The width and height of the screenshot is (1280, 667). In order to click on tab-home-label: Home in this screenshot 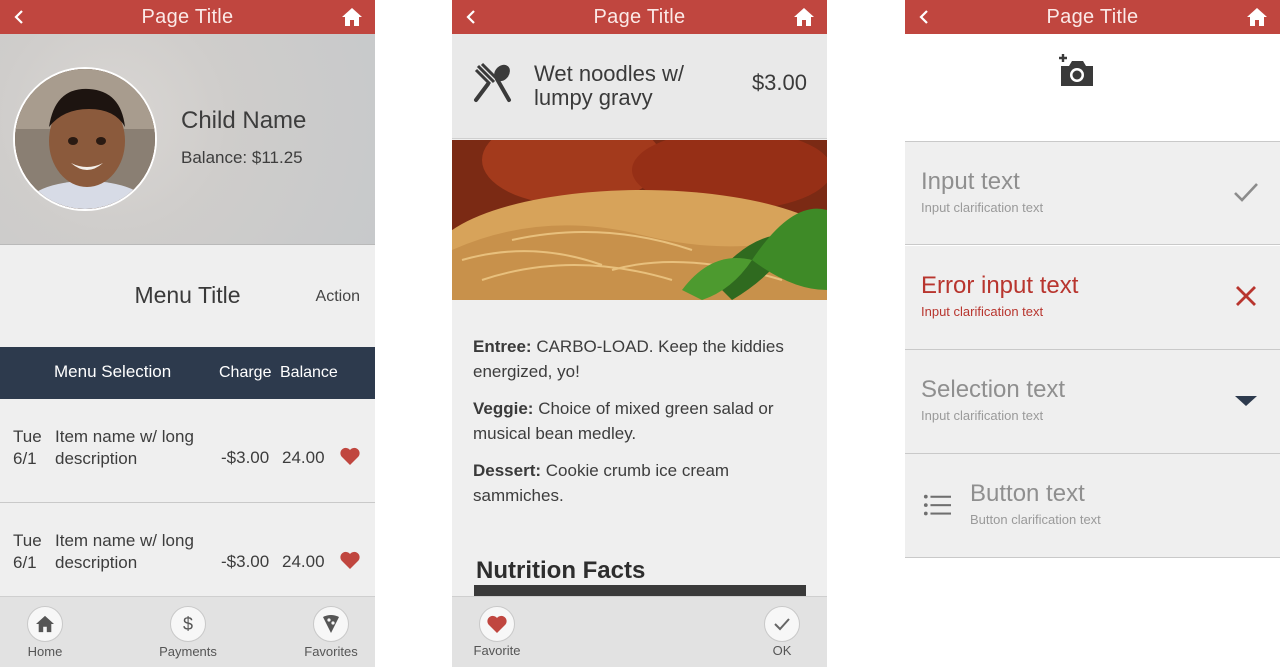, I will do `click(45, 651)`.